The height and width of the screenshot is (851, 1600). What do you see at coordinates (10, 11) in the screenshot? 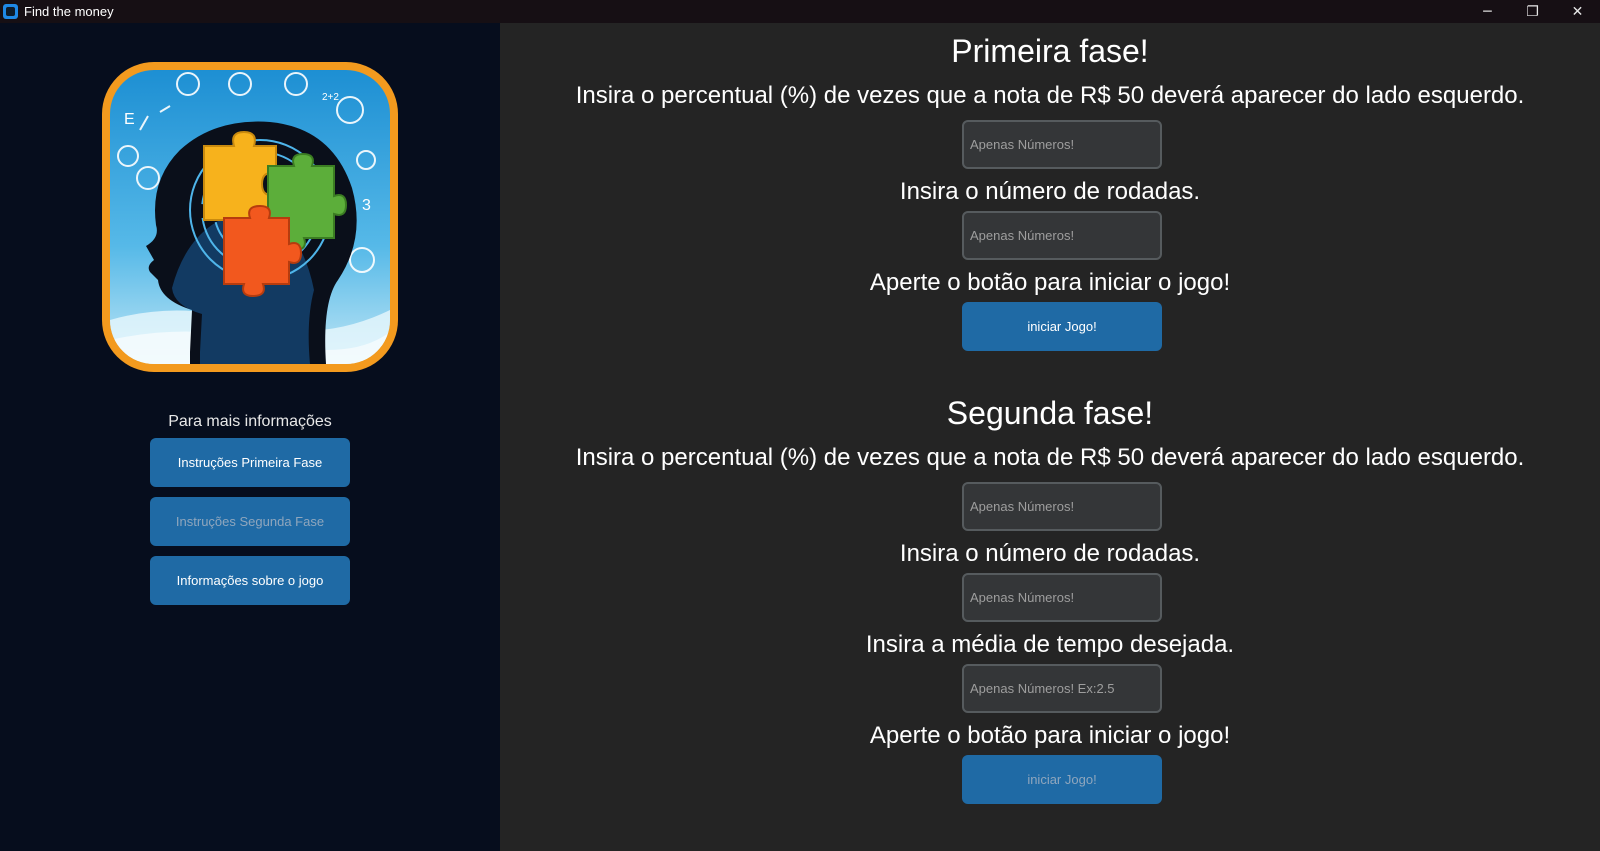
I see `app-icon` at bounding box center [10, 11].